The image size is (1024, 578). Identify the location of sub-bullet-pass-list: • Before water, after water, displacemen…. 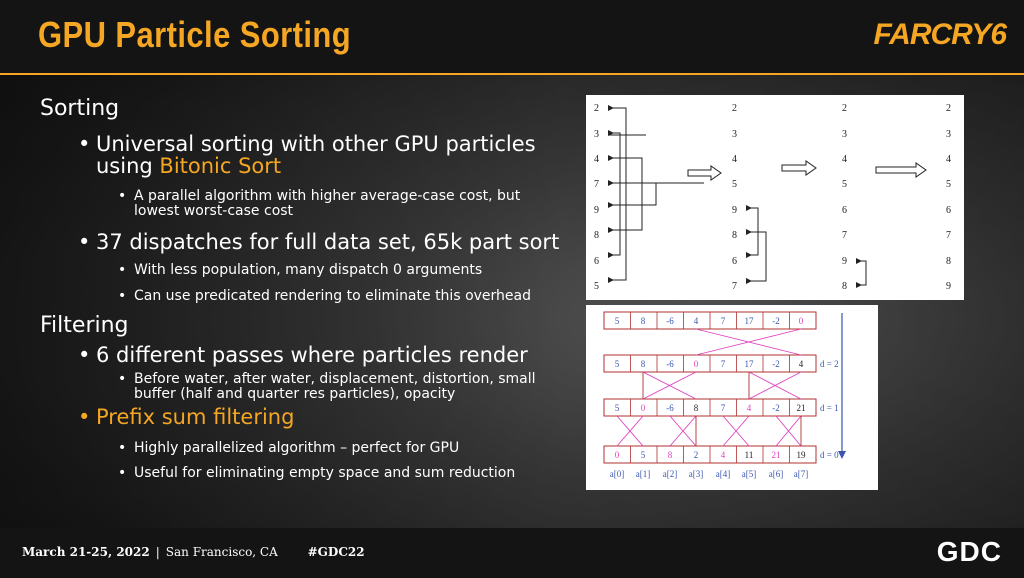
(327, 386).